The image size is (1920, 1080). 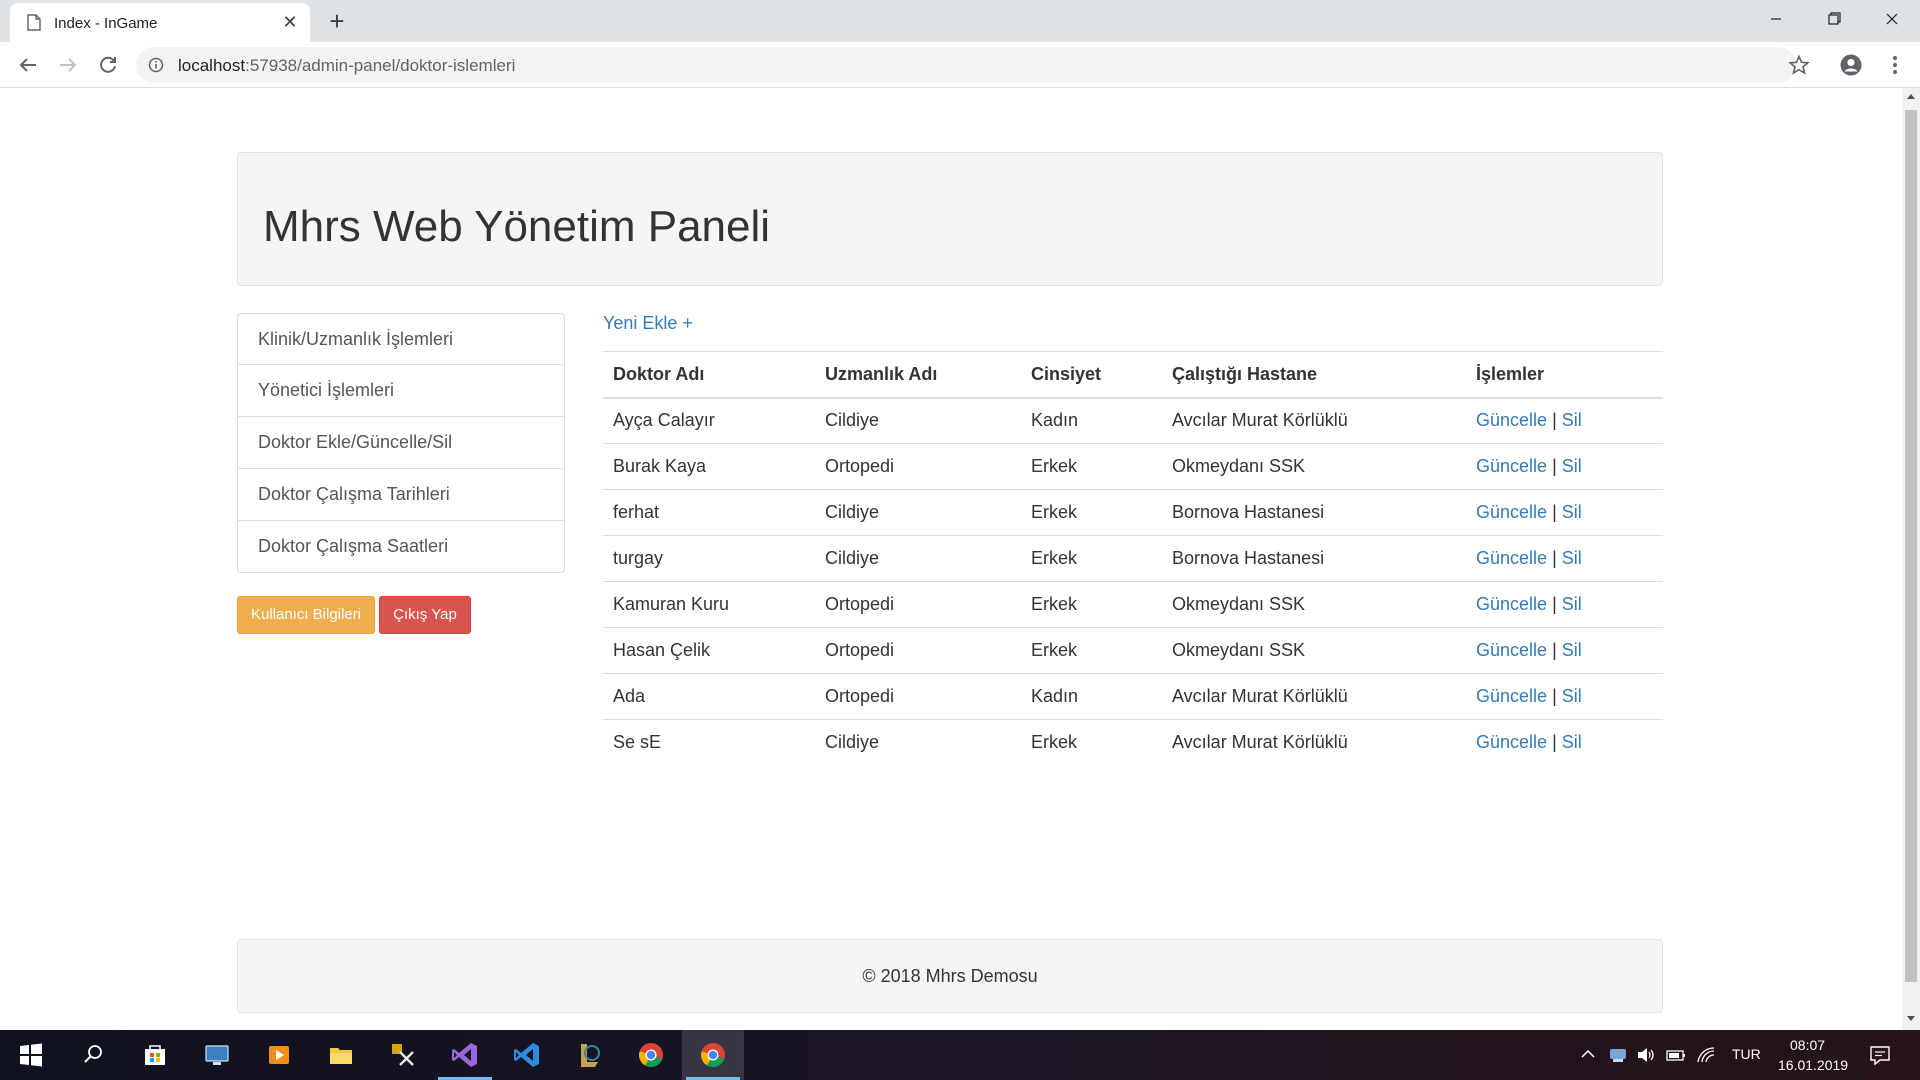 I want to click on menu-dots-icon, so click(x=1895, y=65).